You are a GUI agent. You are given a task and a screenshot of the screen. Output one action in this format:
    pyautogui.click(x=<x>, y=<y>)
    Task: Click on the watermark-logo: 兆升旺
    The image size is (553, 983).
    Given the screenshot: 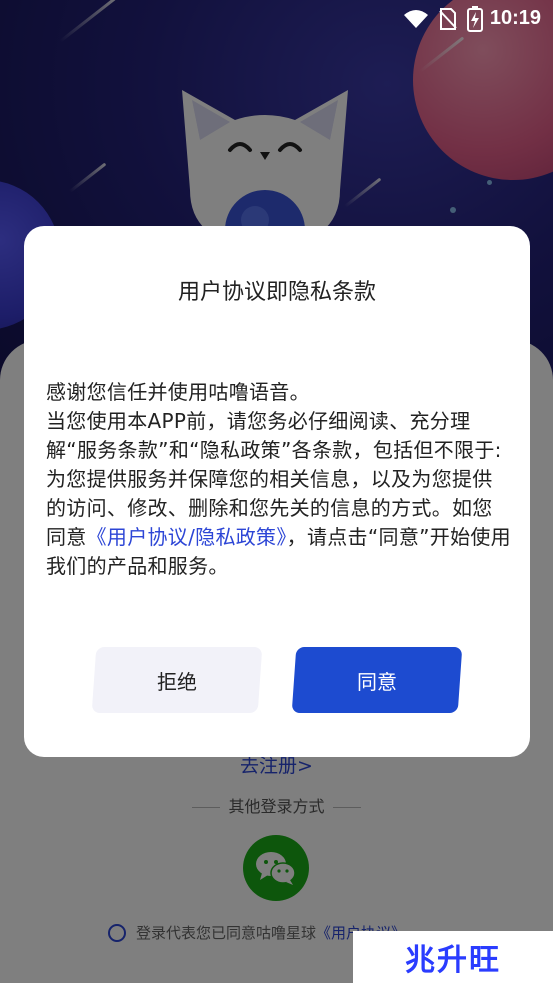 What is the action you would take?
    pyautogui.click(x=453, y=957)
    